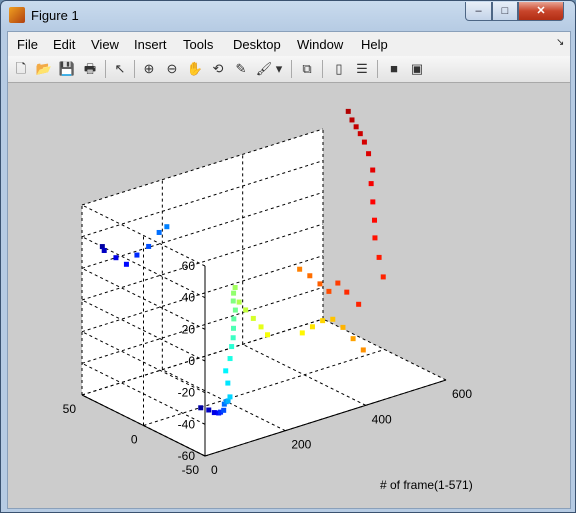 This screenshot has height=513, width=576. I want to click on menu-tools: Tools, so click(198, 44).